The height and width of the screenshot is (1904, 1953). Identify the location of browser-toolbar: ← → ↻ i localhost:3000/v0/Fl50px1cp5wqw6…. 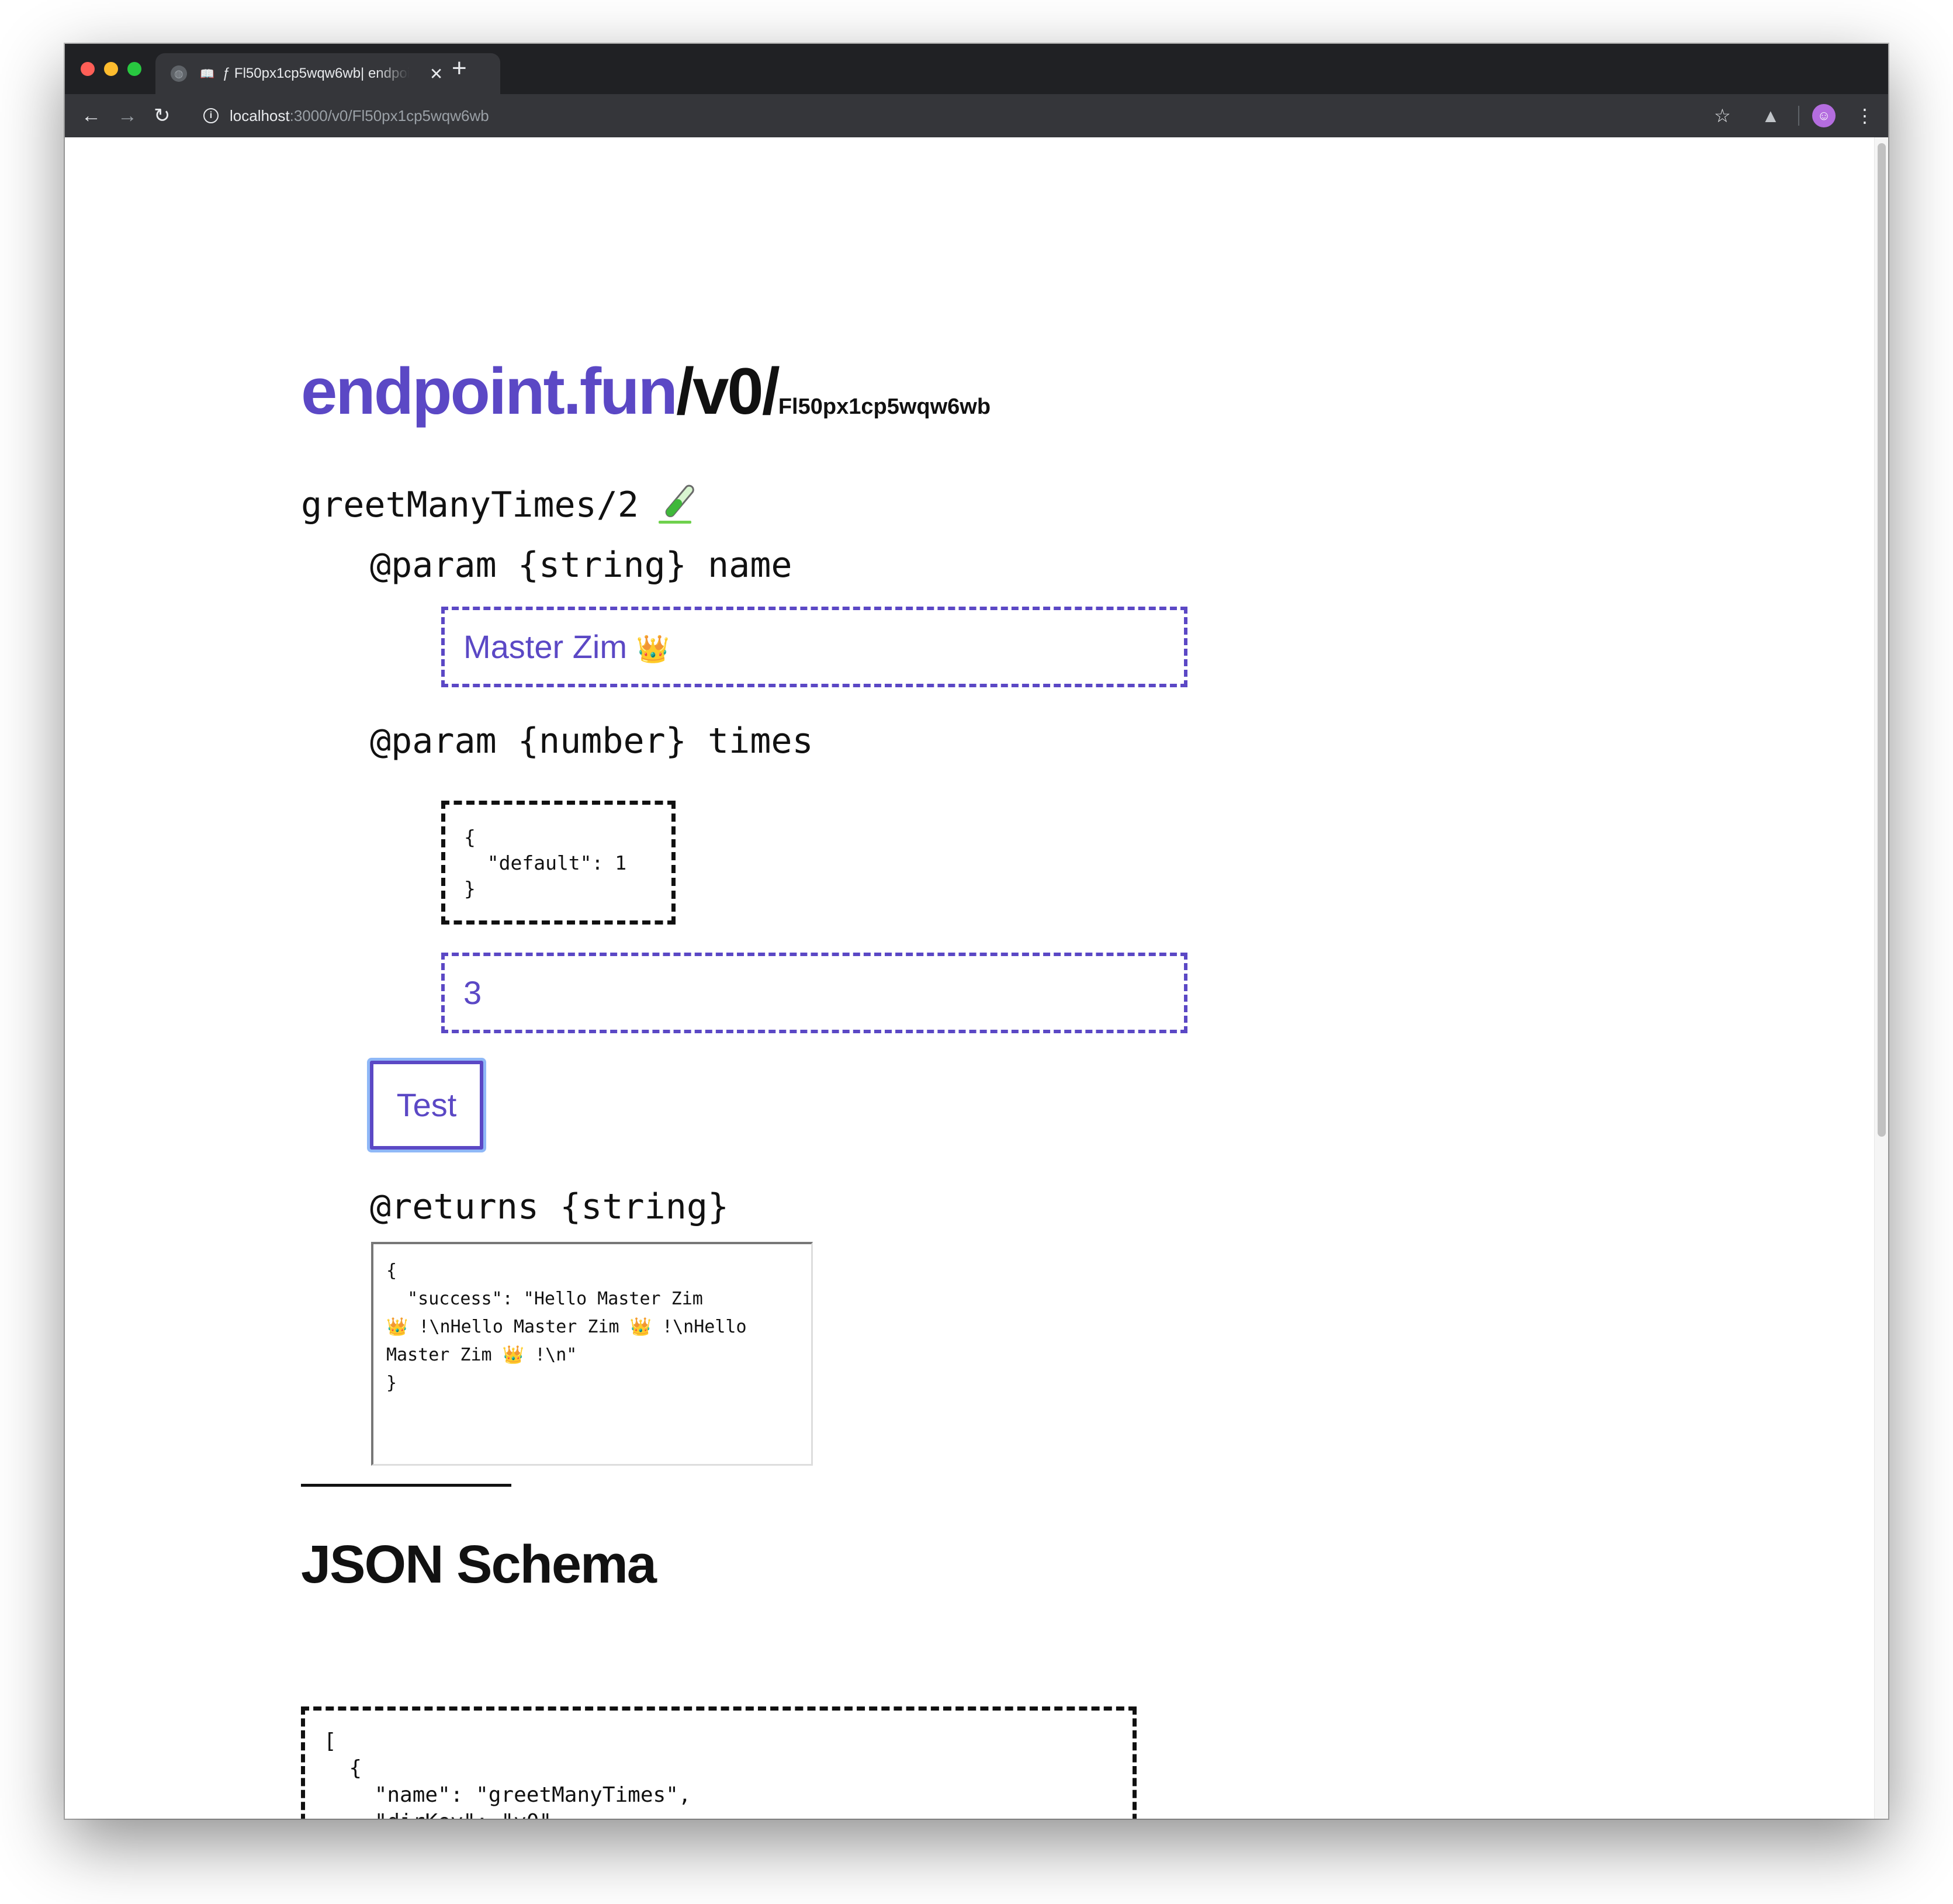
(977, 115).